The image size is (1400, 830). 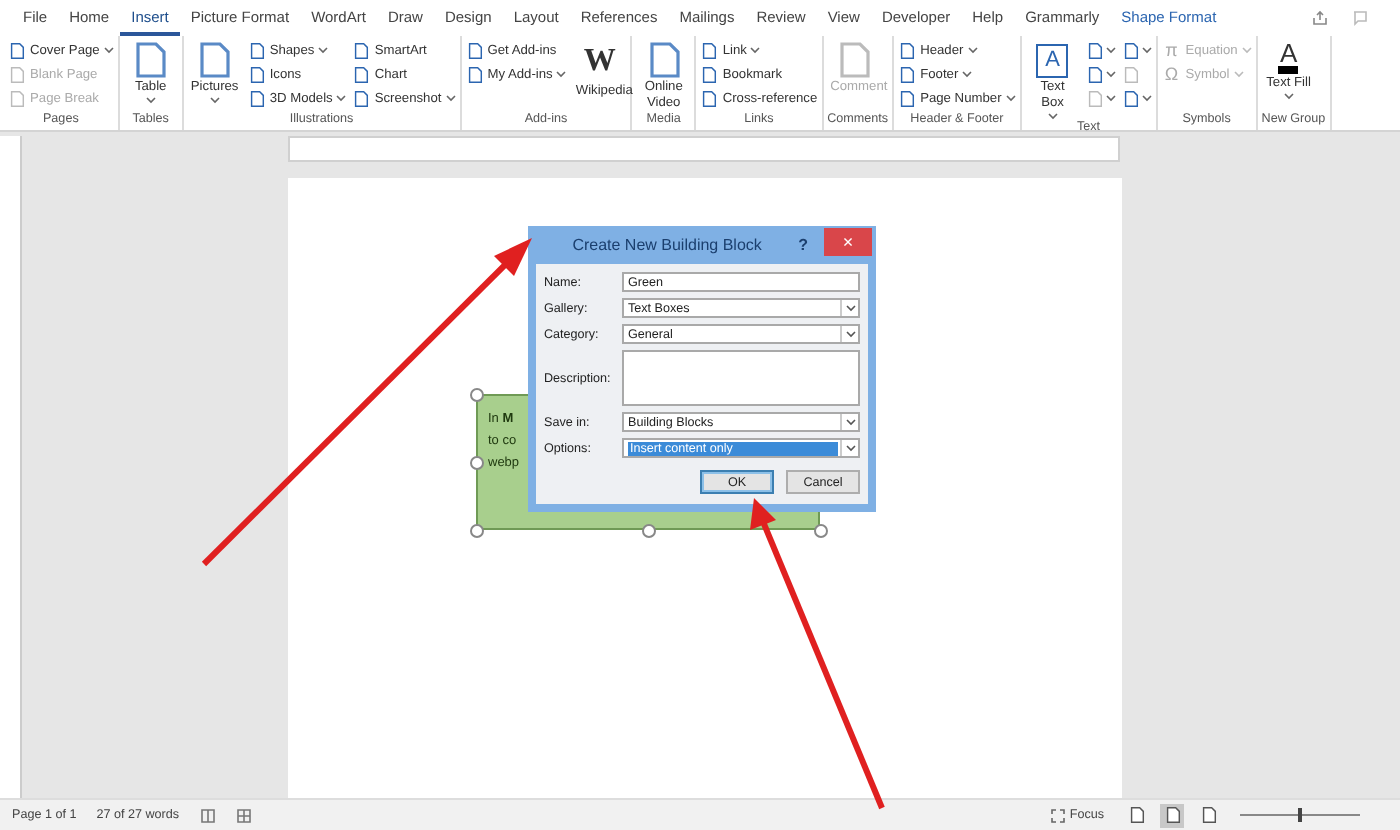 I want to click on close-button: ×, so click(x=848, y=241).